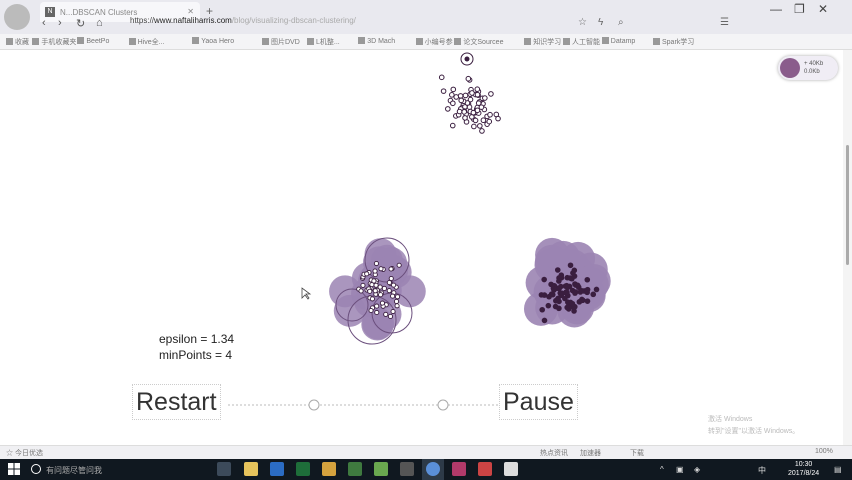 The width and height of the screenshot is (852, 480). What do you see at coordinates (99, 23) in the screenshot?
I see `home-icon: ⌂` at bounding box center [99, 23].